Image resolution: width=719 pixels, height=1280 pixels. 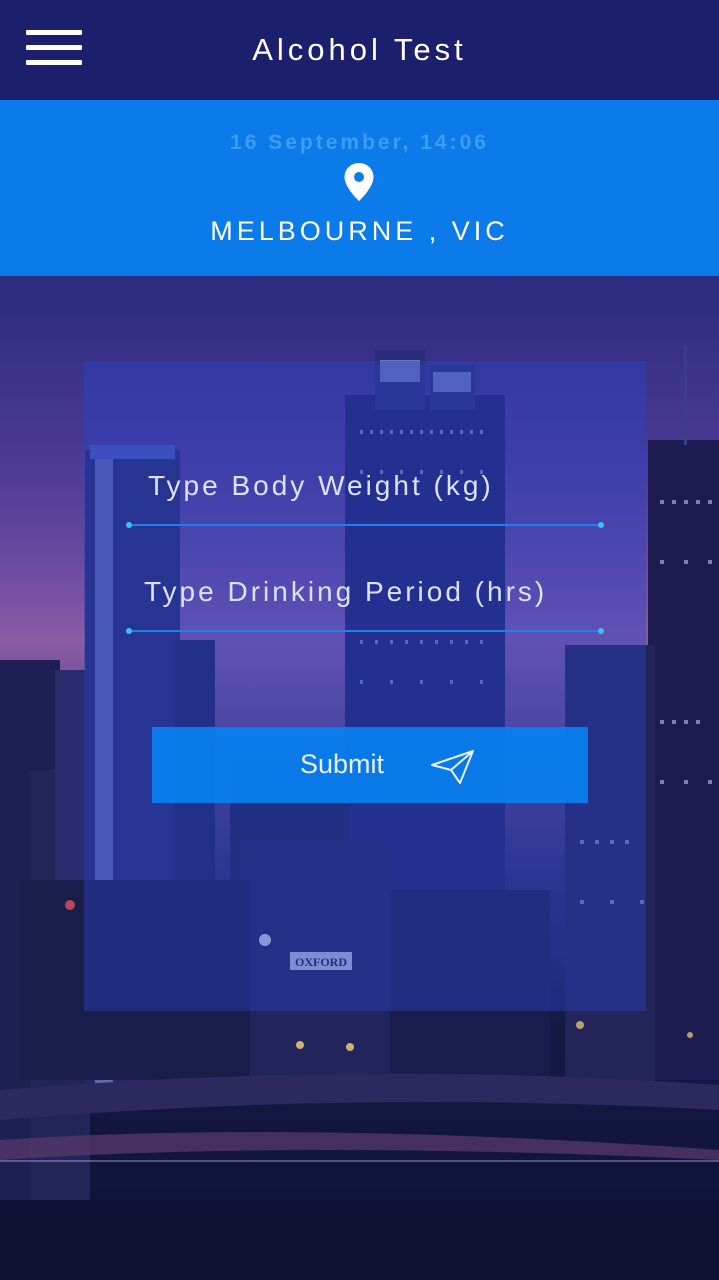 I want to click on paper-plane-send-icon, so click(x=452, y=767).